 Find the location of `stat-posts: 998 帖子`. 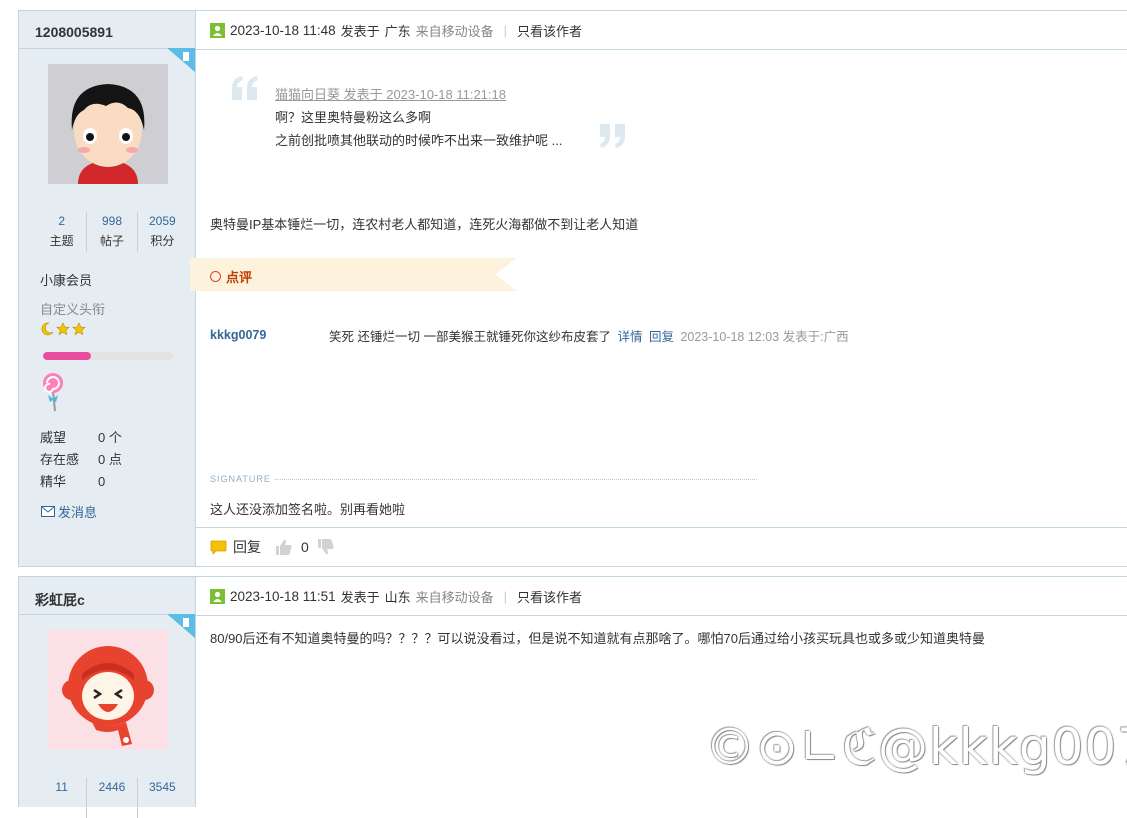

stat-posts: 998 帖子 is located at coordinates (111, 232).